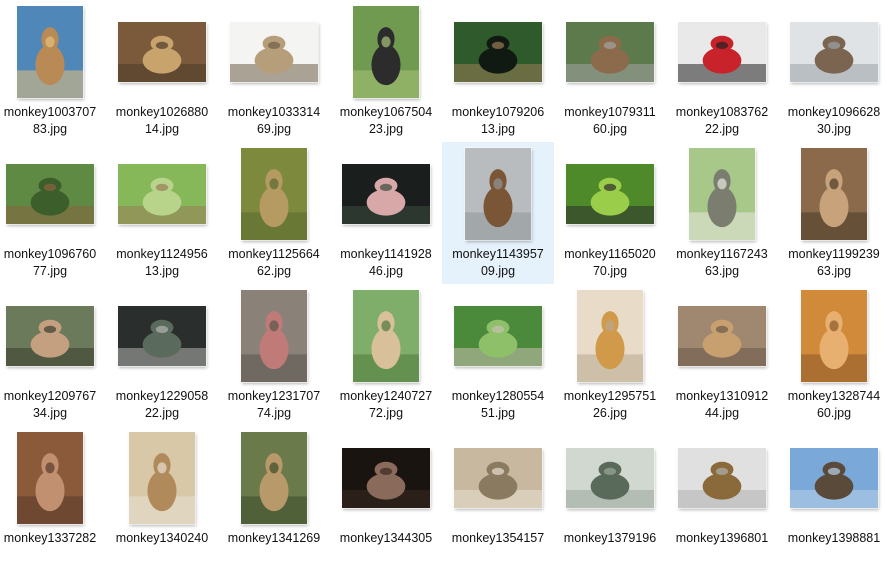  What do you see at coordinates (498, 497) in the screenshot?
I see `file-item: monkey1354157` at bounding box center [498, 497].